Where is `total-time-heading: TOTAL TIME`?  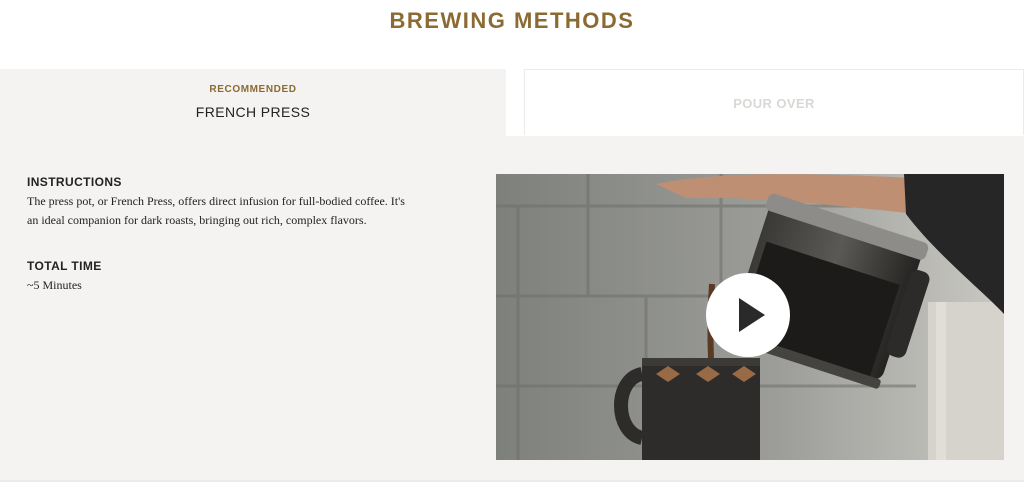 total-time-heading: TOTAL TIME is located at coordinates (64, 266).